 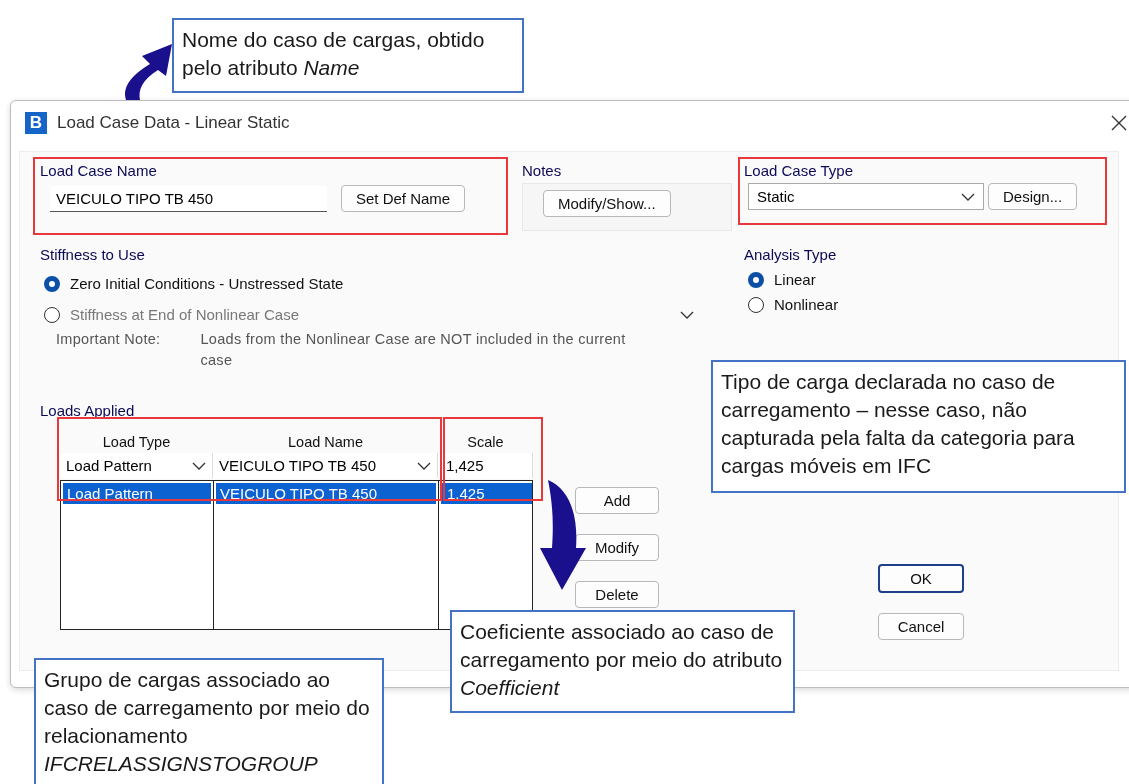 What do you see at coordinates (542, 170) in the screenshot?
I see `group-label: Notes` at bounding box center [542, 170].